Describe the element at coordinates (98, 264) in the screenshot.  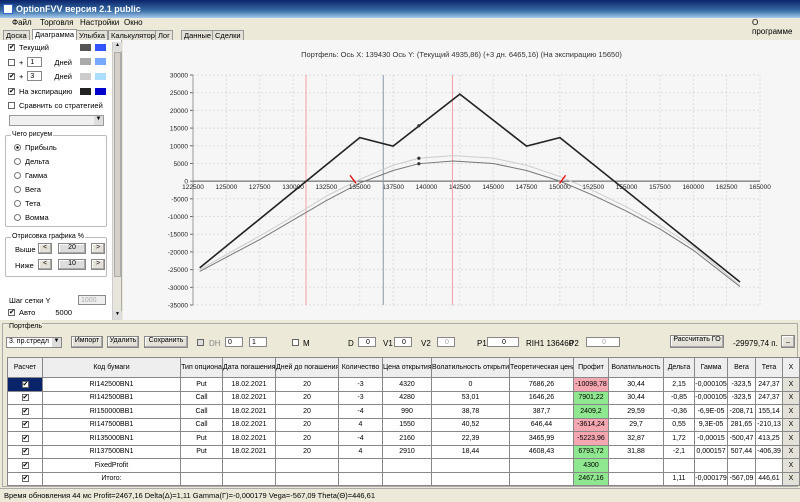
I see `below-increase-button: >` at that location.